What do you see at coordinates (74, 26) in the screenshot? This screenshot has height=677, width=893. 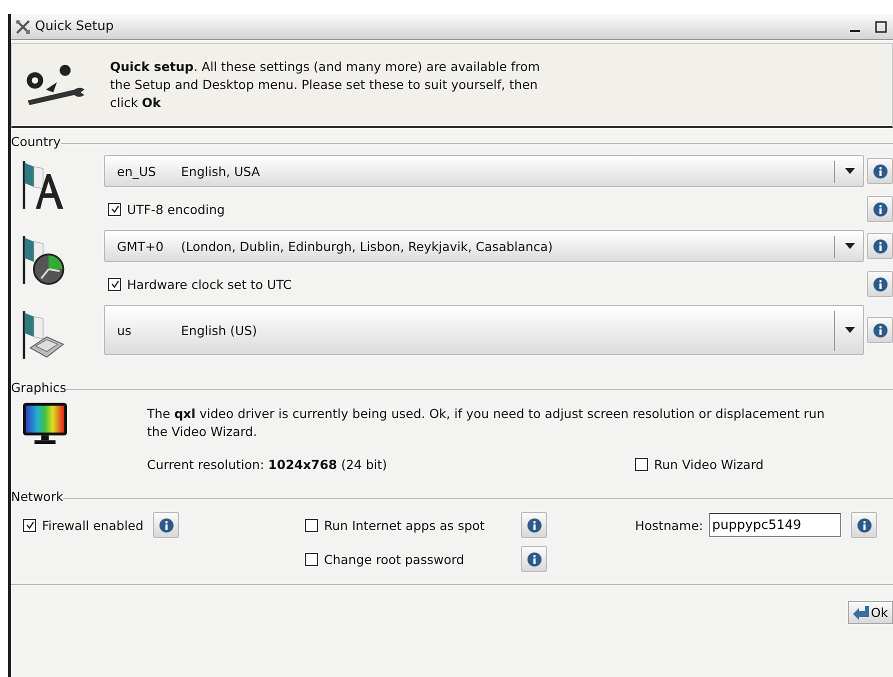 I see `window-title: Quick Setup` at bounding box center [74, 26].